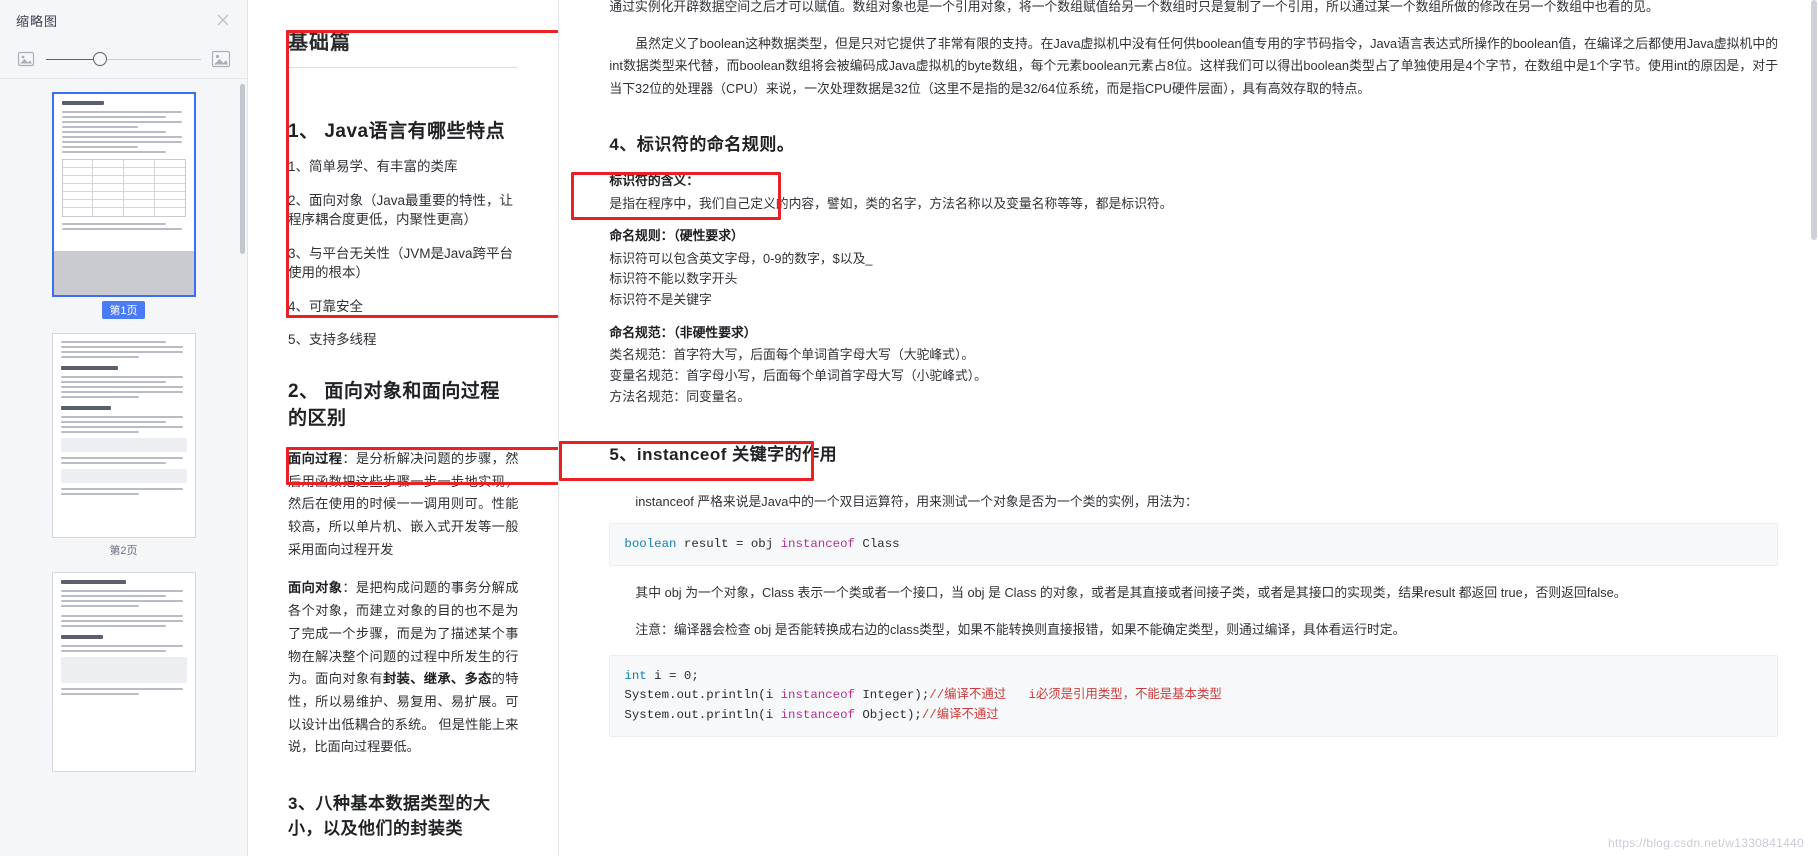  What do you see at coordinates (683, 332) in the screenshot?
I see `label-naming-conventions: 命名规范：（非硬性要求）` at bounding box center [683, 332].